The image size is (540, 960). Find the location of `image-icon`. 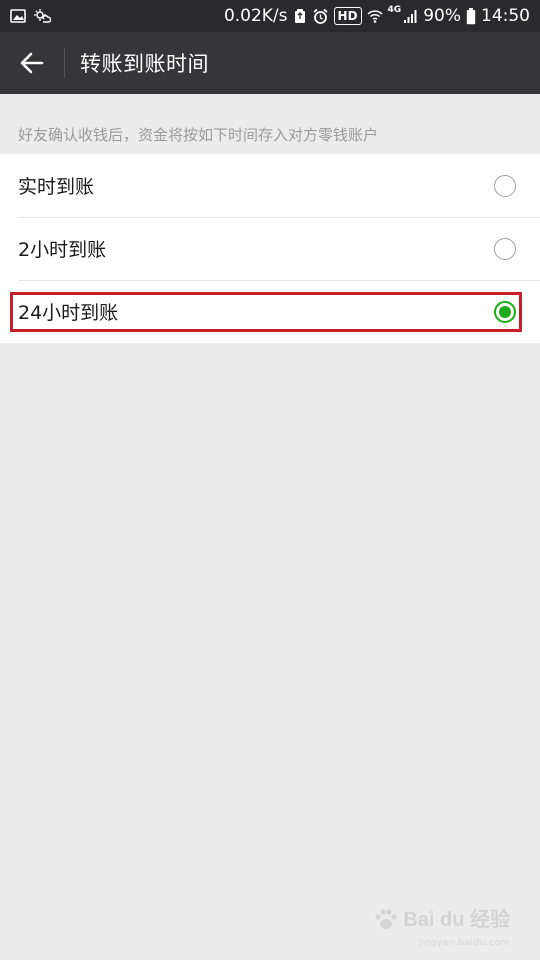

image-icon is located at coordinates (18, 16).